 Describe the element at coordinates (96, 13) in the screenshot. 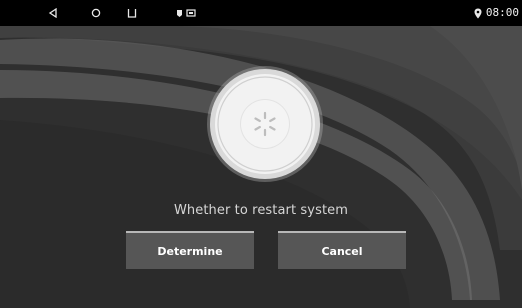

I see `home-icon` at that location.